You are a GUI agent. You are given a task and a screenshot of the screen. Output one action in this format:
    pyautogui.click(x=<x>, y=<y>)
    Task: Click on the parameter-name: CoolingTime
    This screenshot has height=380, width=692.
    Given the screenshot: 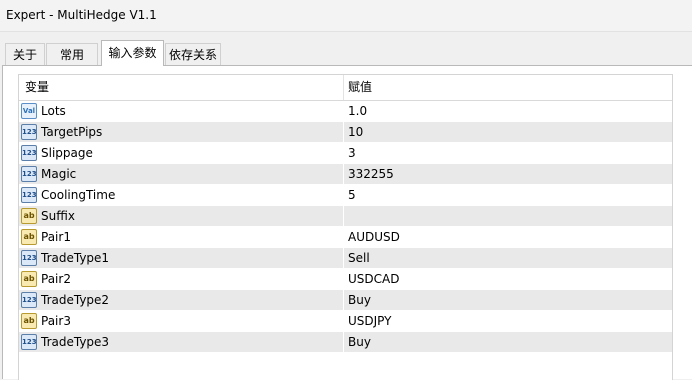 What is the action you would take?
    pyautogui.click(x=78, y=195)
    